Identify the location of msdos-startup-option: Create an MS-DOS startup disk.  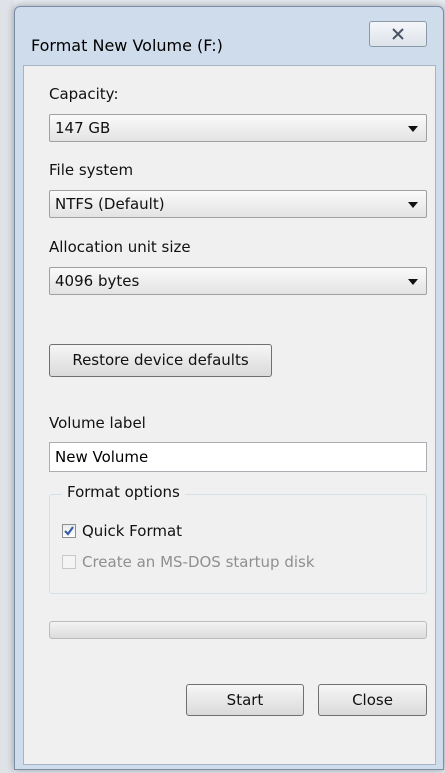
(188, 562).